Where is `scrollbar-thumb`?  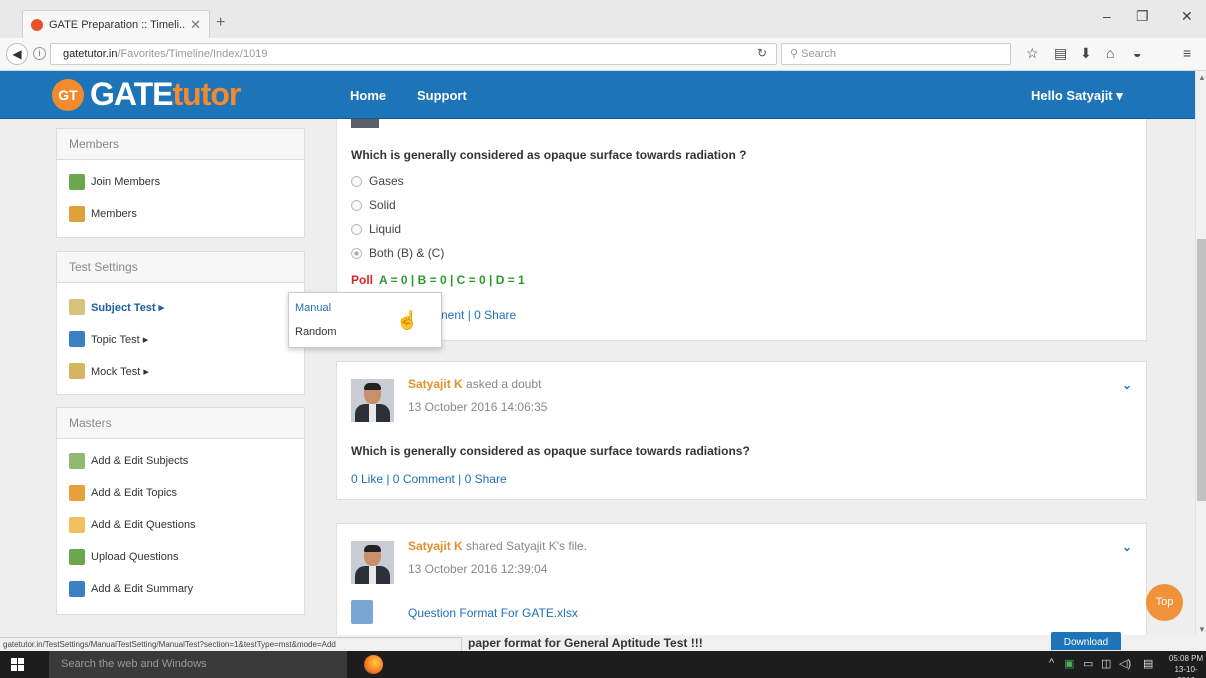
scrollbar-thumb is located at coordinates (1201, 370).